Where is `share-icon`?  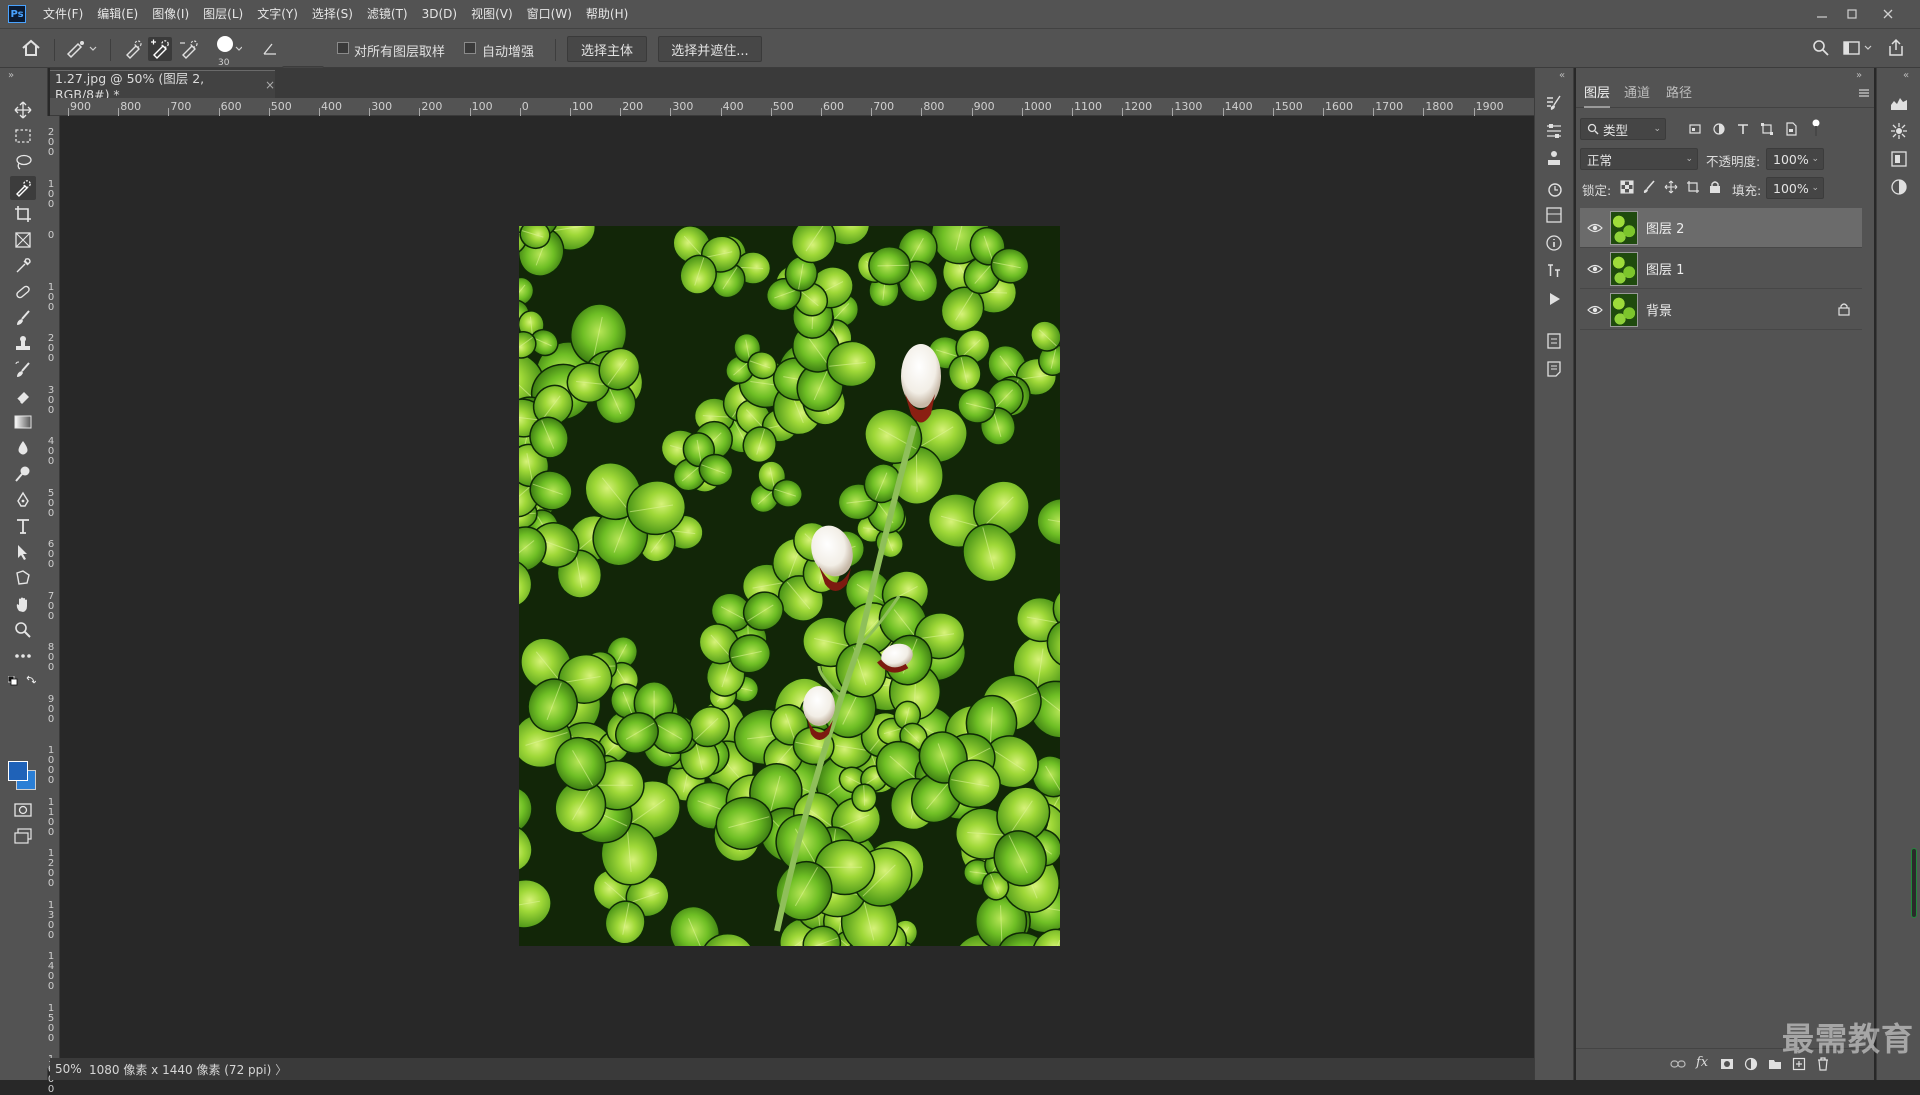 share-icon is located at coordinates (1896, 48).